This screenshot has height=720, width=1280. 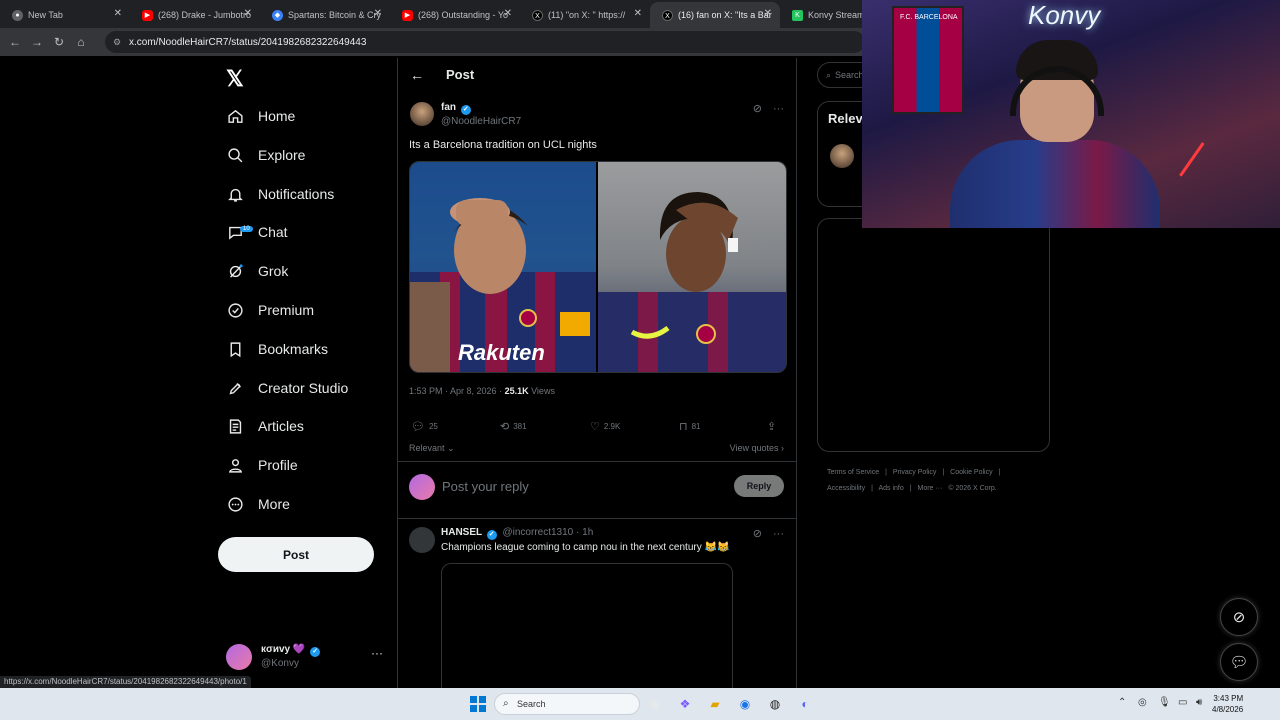 What do you see at coordinates (257, 232) in the screenshot?
I see `nav-item-chat: 10 Chat` at bounding box center [257, 232].